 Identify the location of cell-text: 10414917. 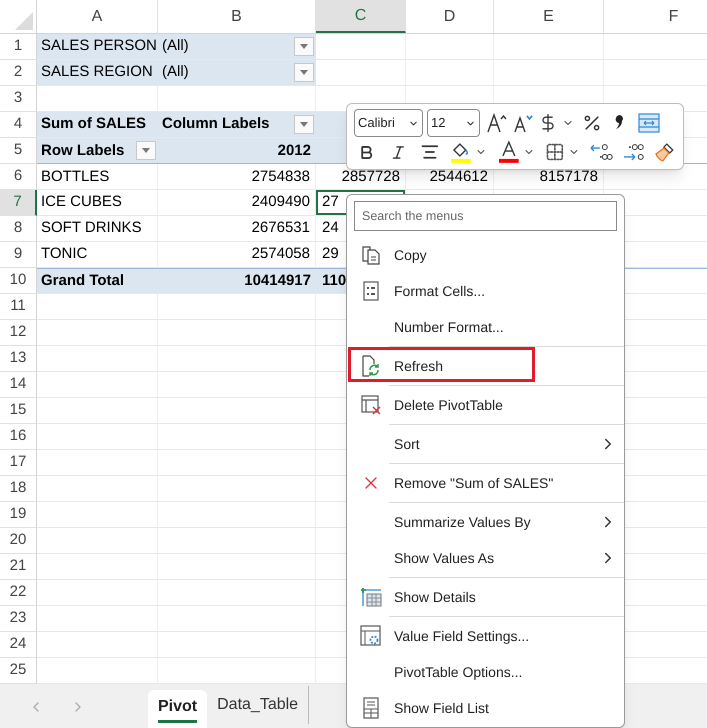
(277, 280).